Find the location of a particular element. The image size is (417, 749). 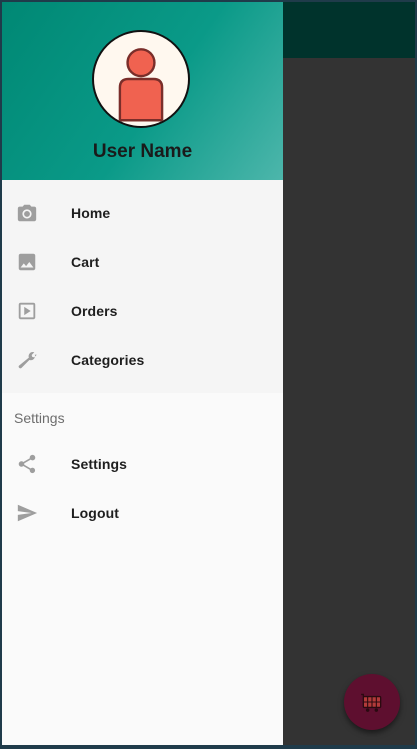

menu-item-categories: Categories is located at coordinates (142, 359).